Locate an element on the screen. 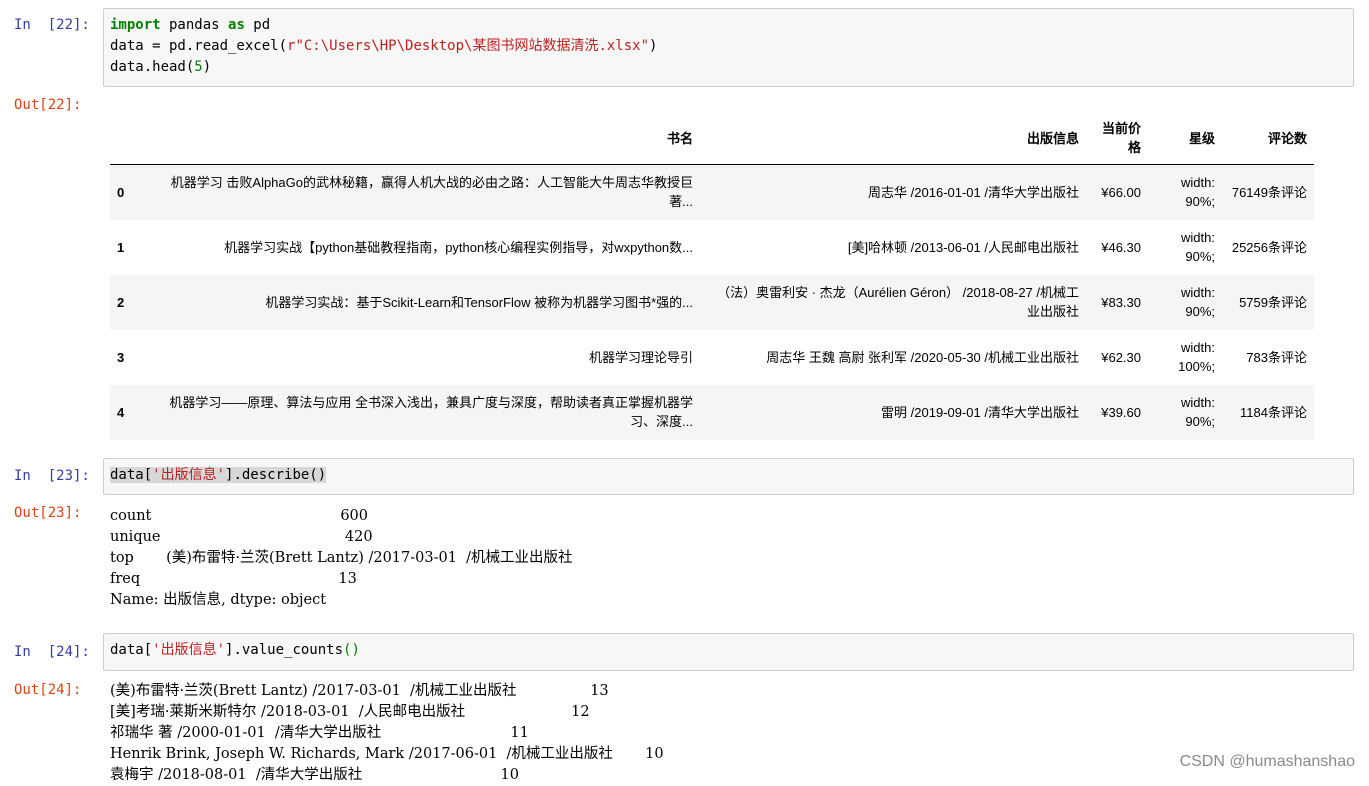 This screenshot has width=1369, height=786. number-literal: 5 is located at coordinates (198, 67).